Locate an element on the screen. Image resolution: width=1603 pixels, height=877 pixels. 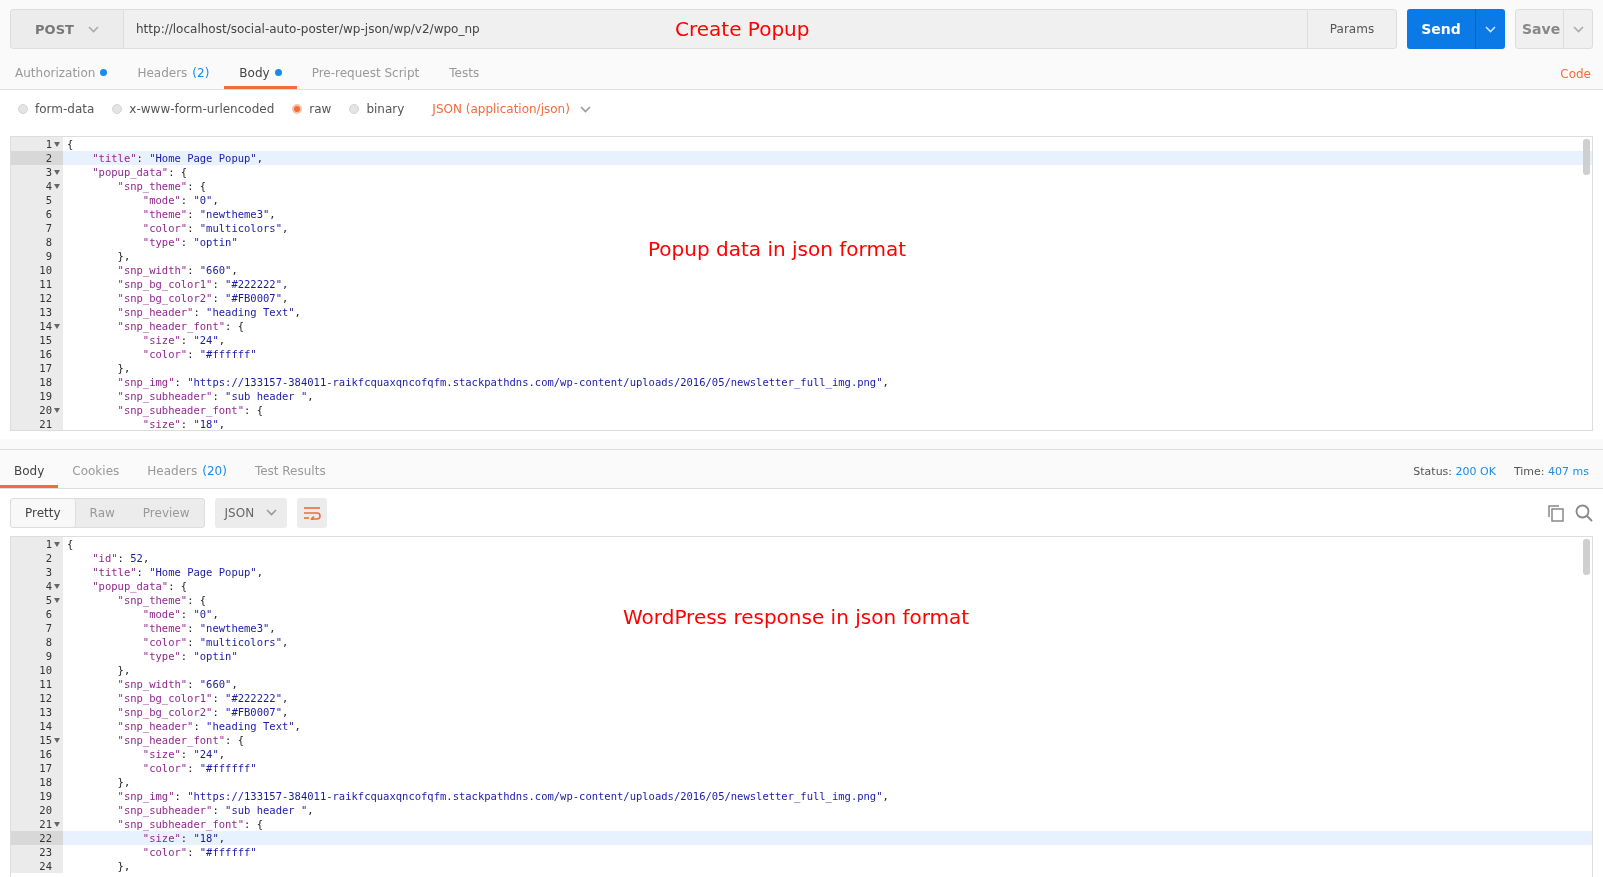
code-line: "snp_bg_color2": "#FB0007", is located at coordinates (202, 298).